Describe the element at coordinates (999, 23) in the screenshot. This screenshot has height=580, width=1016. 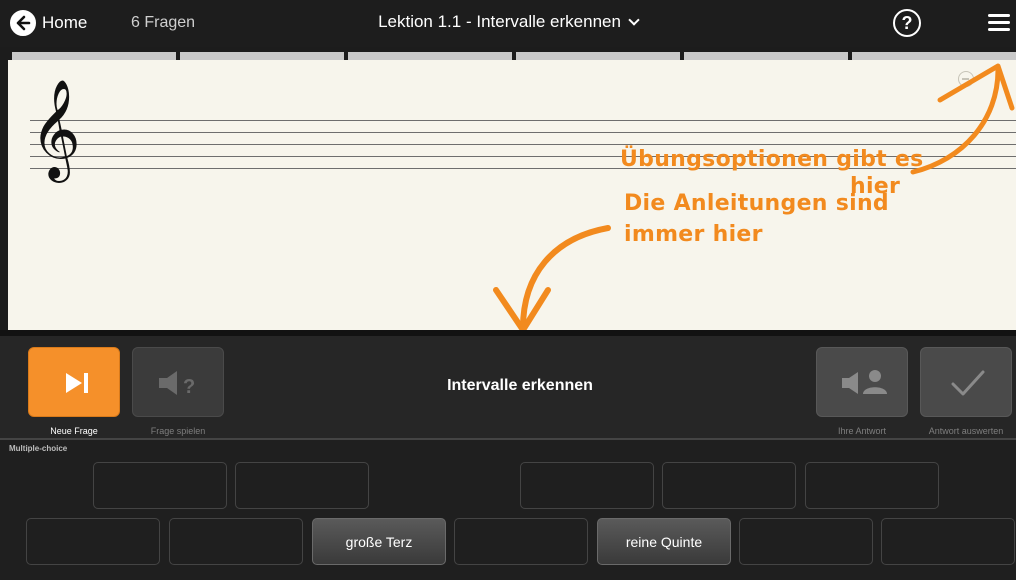
I see `menu-icon` at that location.